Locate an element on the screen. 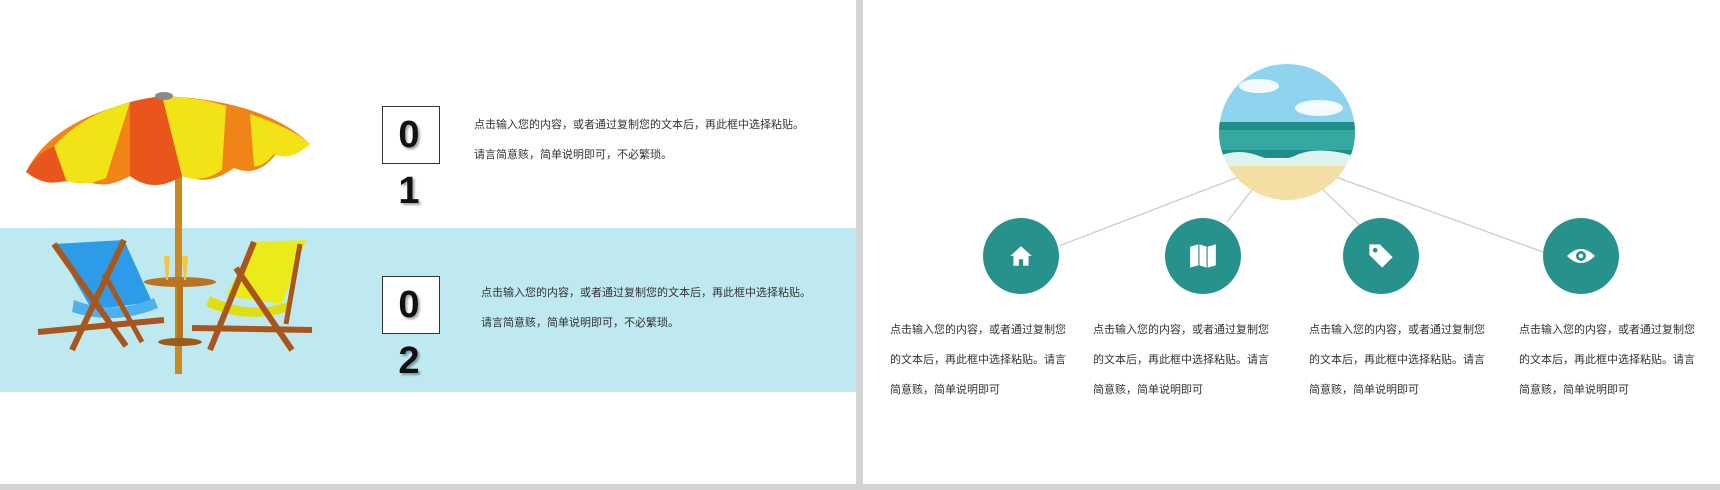 This screenshot has width=1720, height=490. tag-icon is located at coordinates (1381, 256).